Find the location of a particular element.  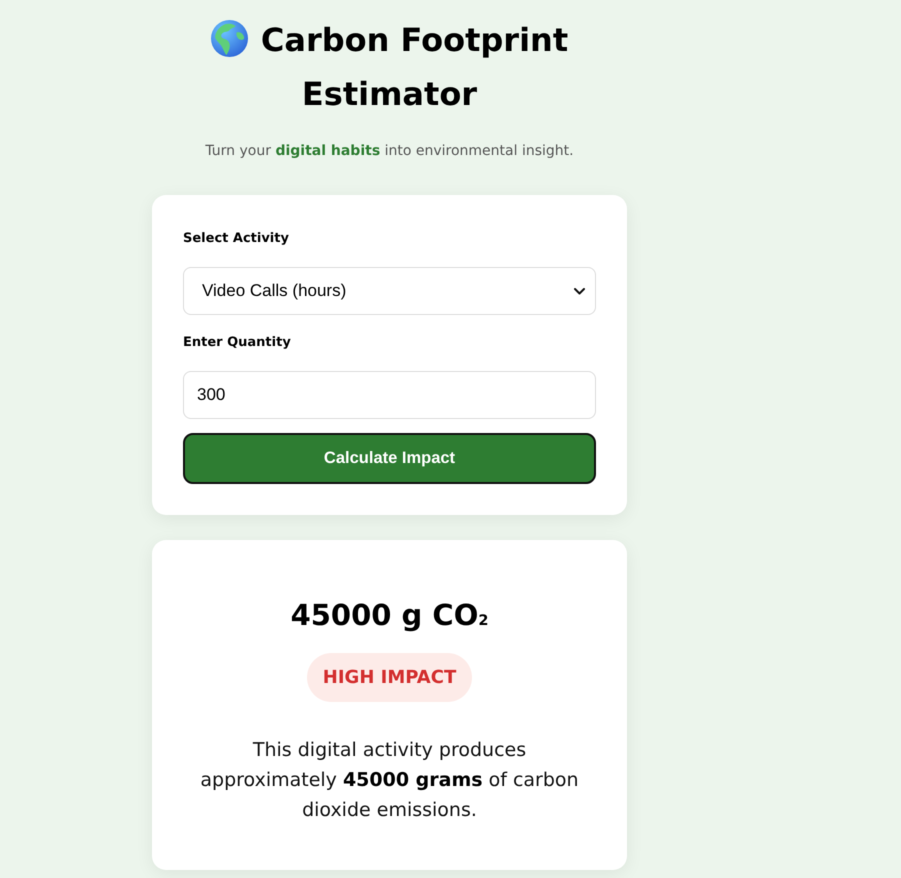

activity-select: Video Calls (hours) is located at coordinates (389, 291).